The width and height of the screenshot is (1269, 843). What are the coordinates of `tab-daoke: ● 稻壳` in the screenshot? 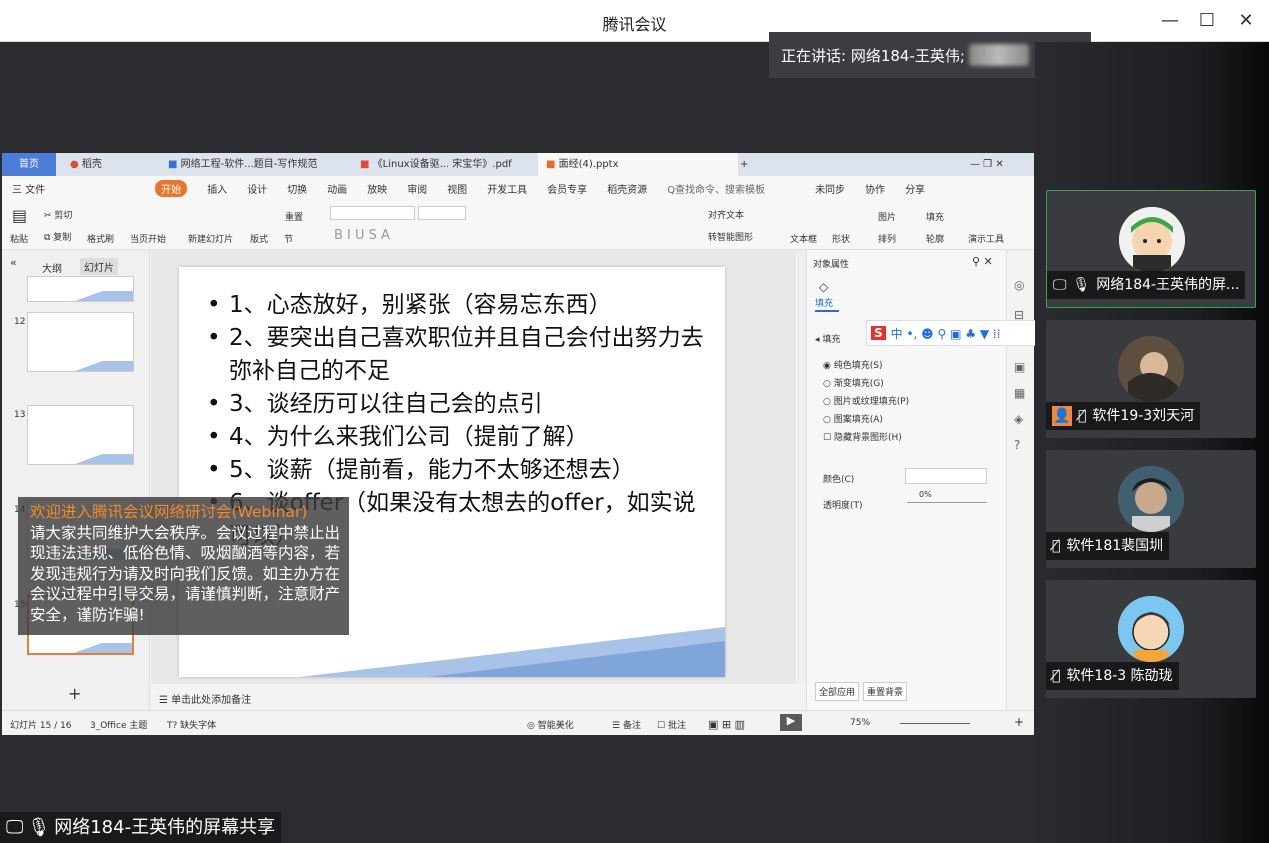 It's located at (86, 164).